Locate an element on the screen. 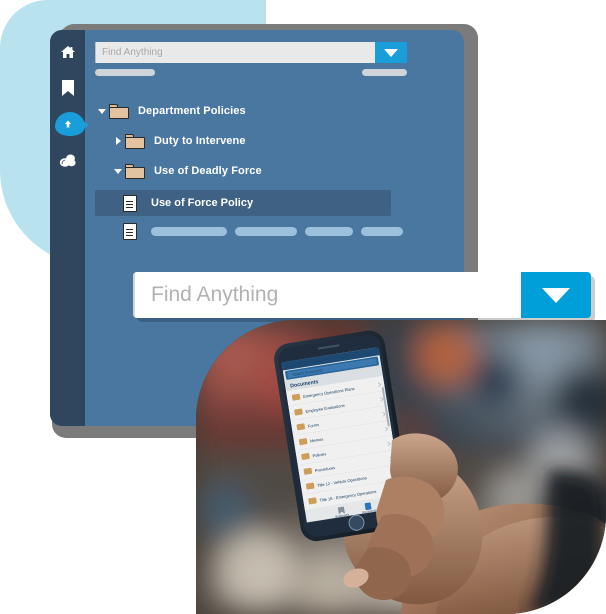 The width and height of the screenshot is (606, 614). sidebar-item-home is located at coordinates (68, 52).